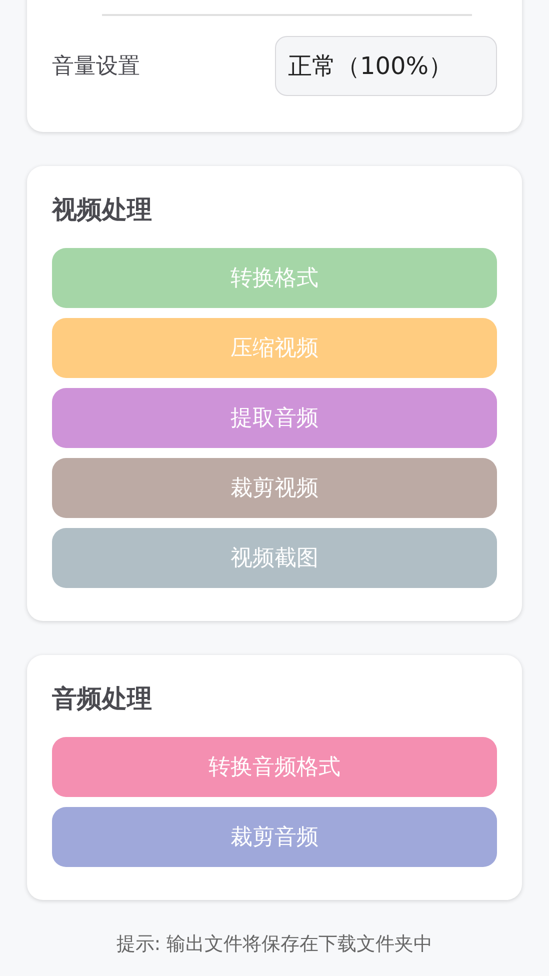 This screenshot has height=976, width=549. What do you see at coordinates (274, 558) in the screenshot?
I see `action-button: 视频截图` at bounding box center [274, 558].